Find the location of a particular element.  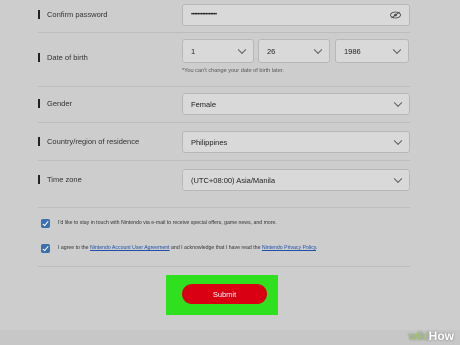

eye-icon is located at coordinates (395, 15).